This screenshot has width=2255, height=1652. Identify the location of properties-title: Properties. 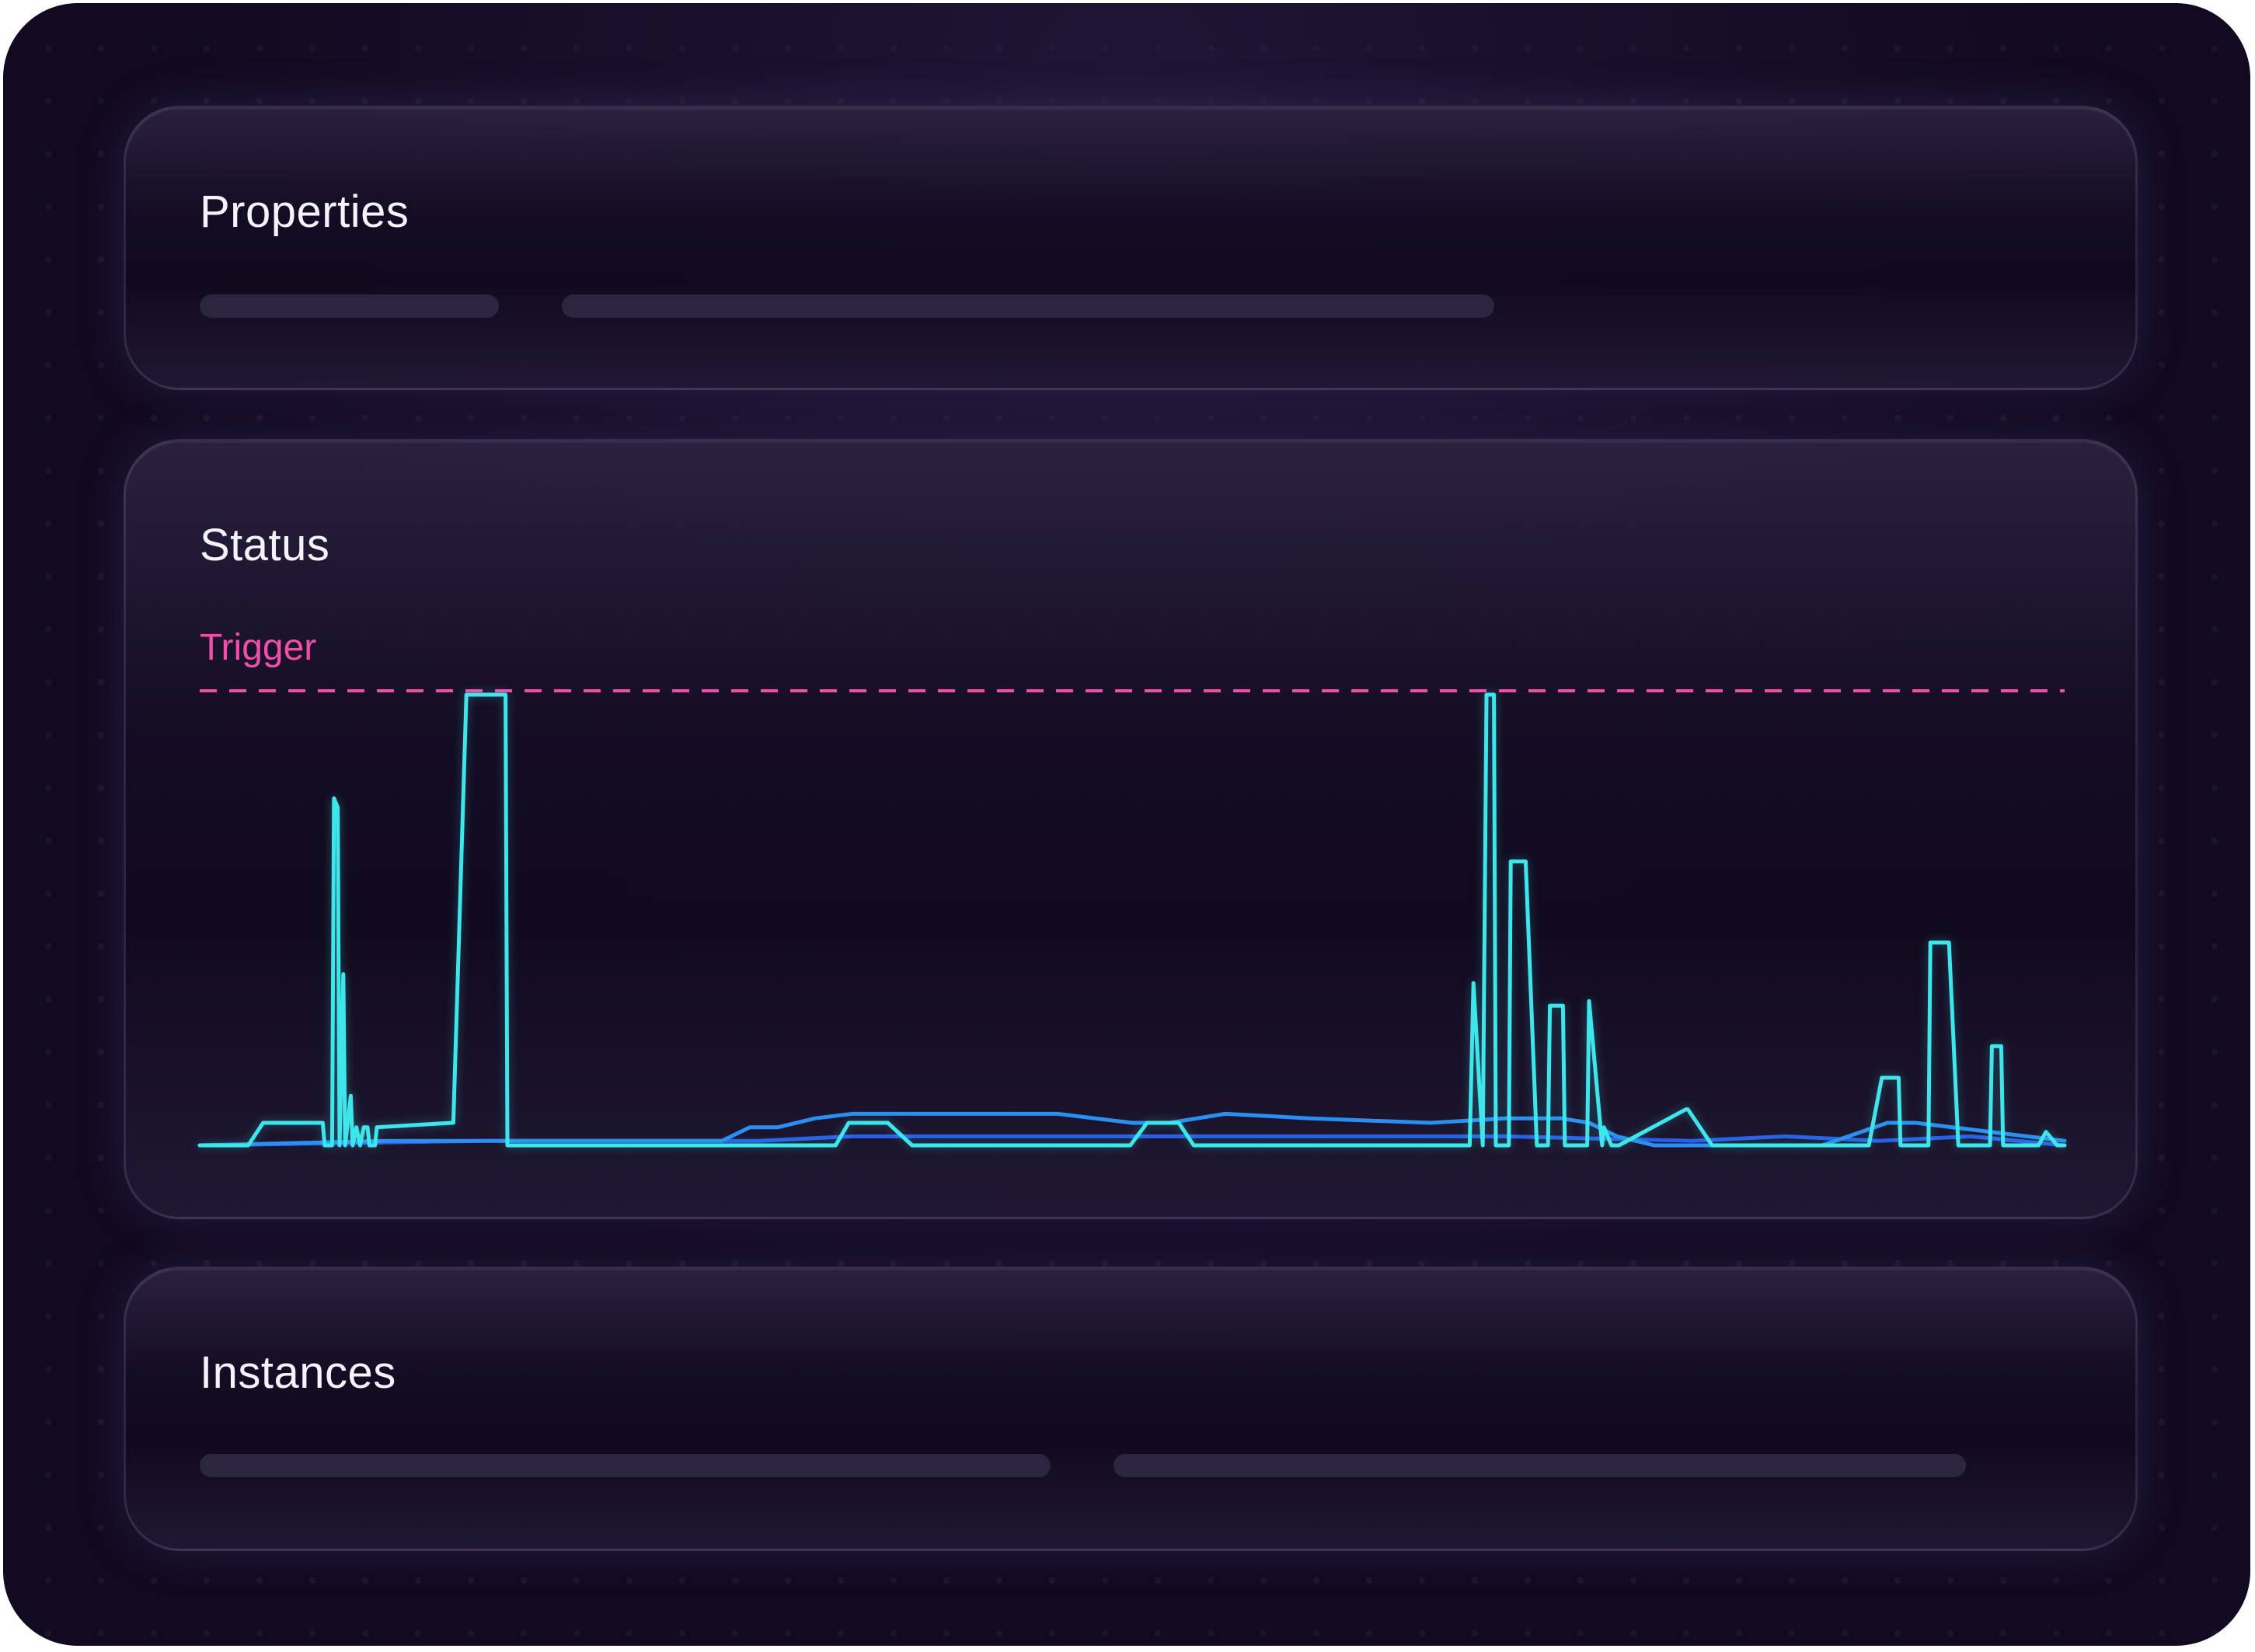
(305, 211).